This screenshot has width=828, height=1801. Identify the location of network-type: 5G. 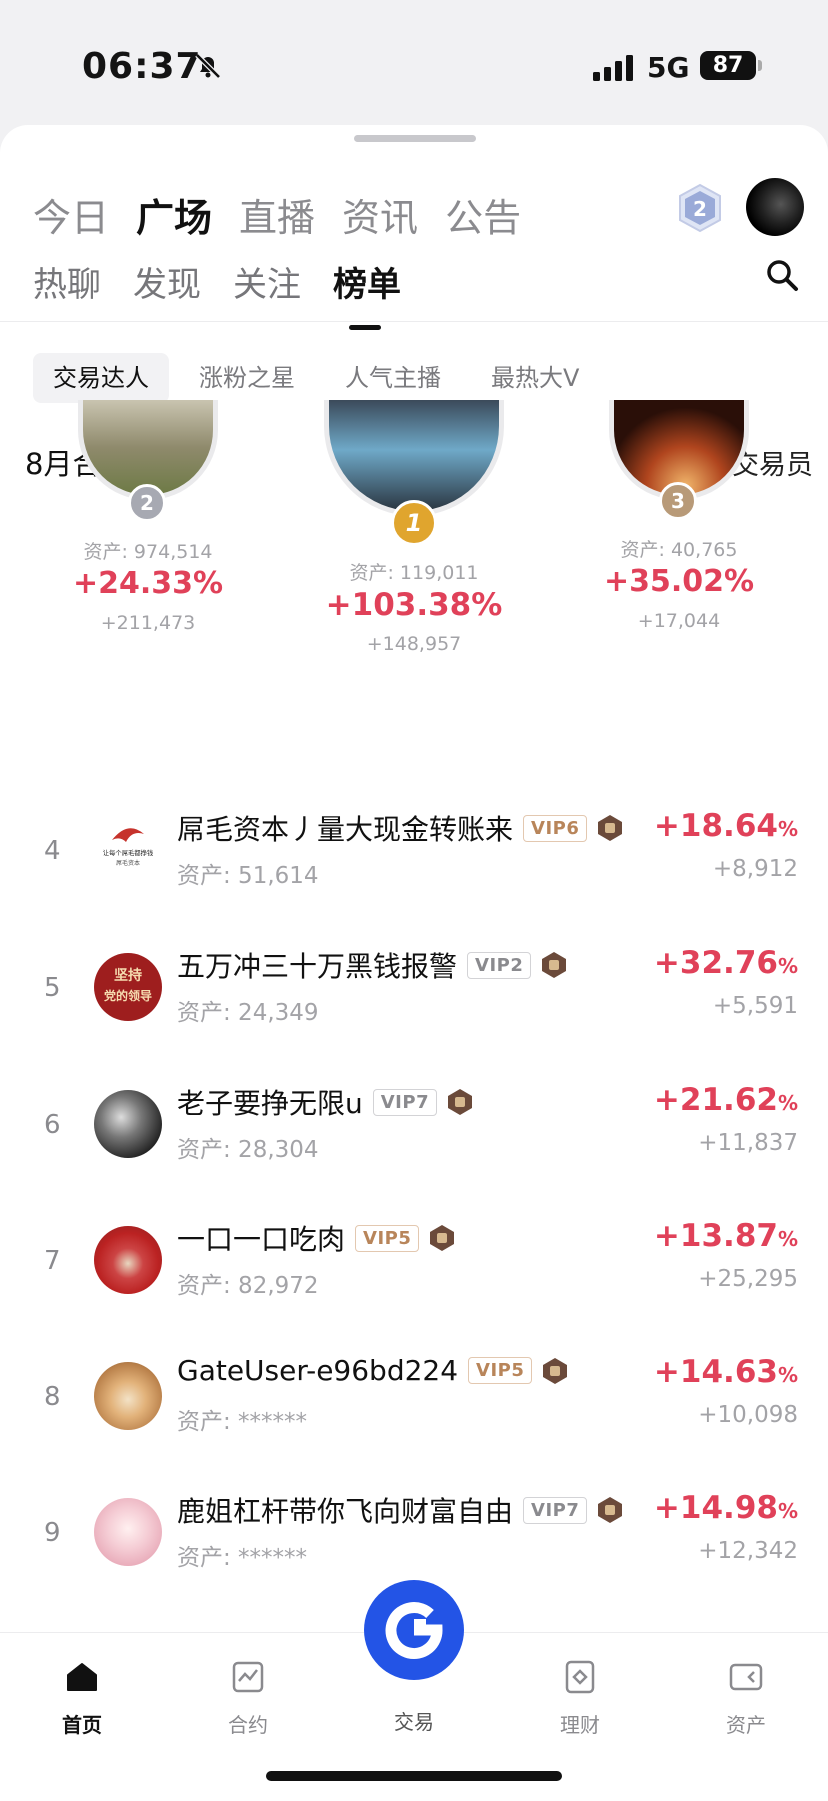
(668, 67).